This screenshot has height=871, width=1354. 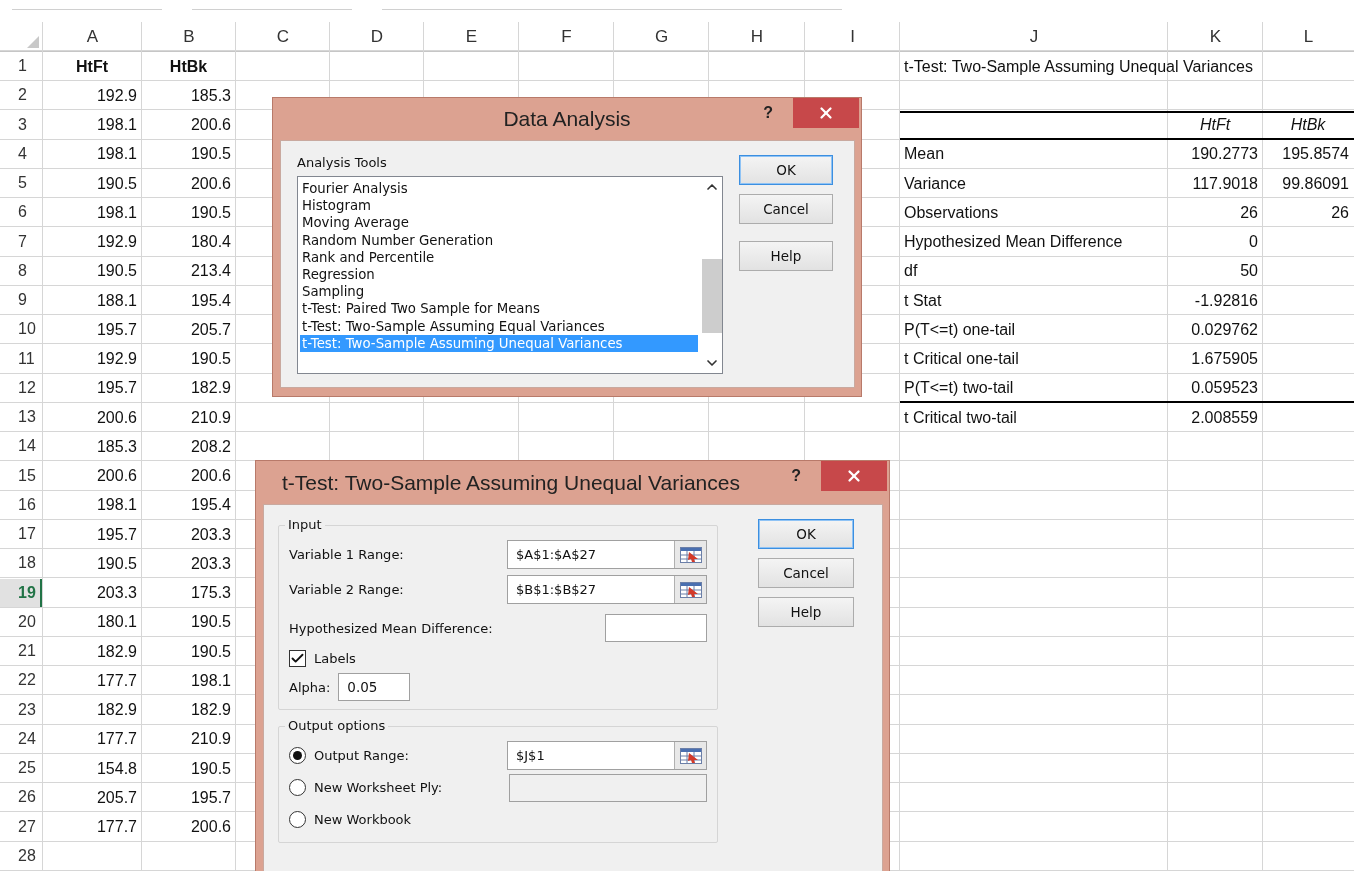 I want to click on table-cell-text: 182.9, so click(x=116, y=651).